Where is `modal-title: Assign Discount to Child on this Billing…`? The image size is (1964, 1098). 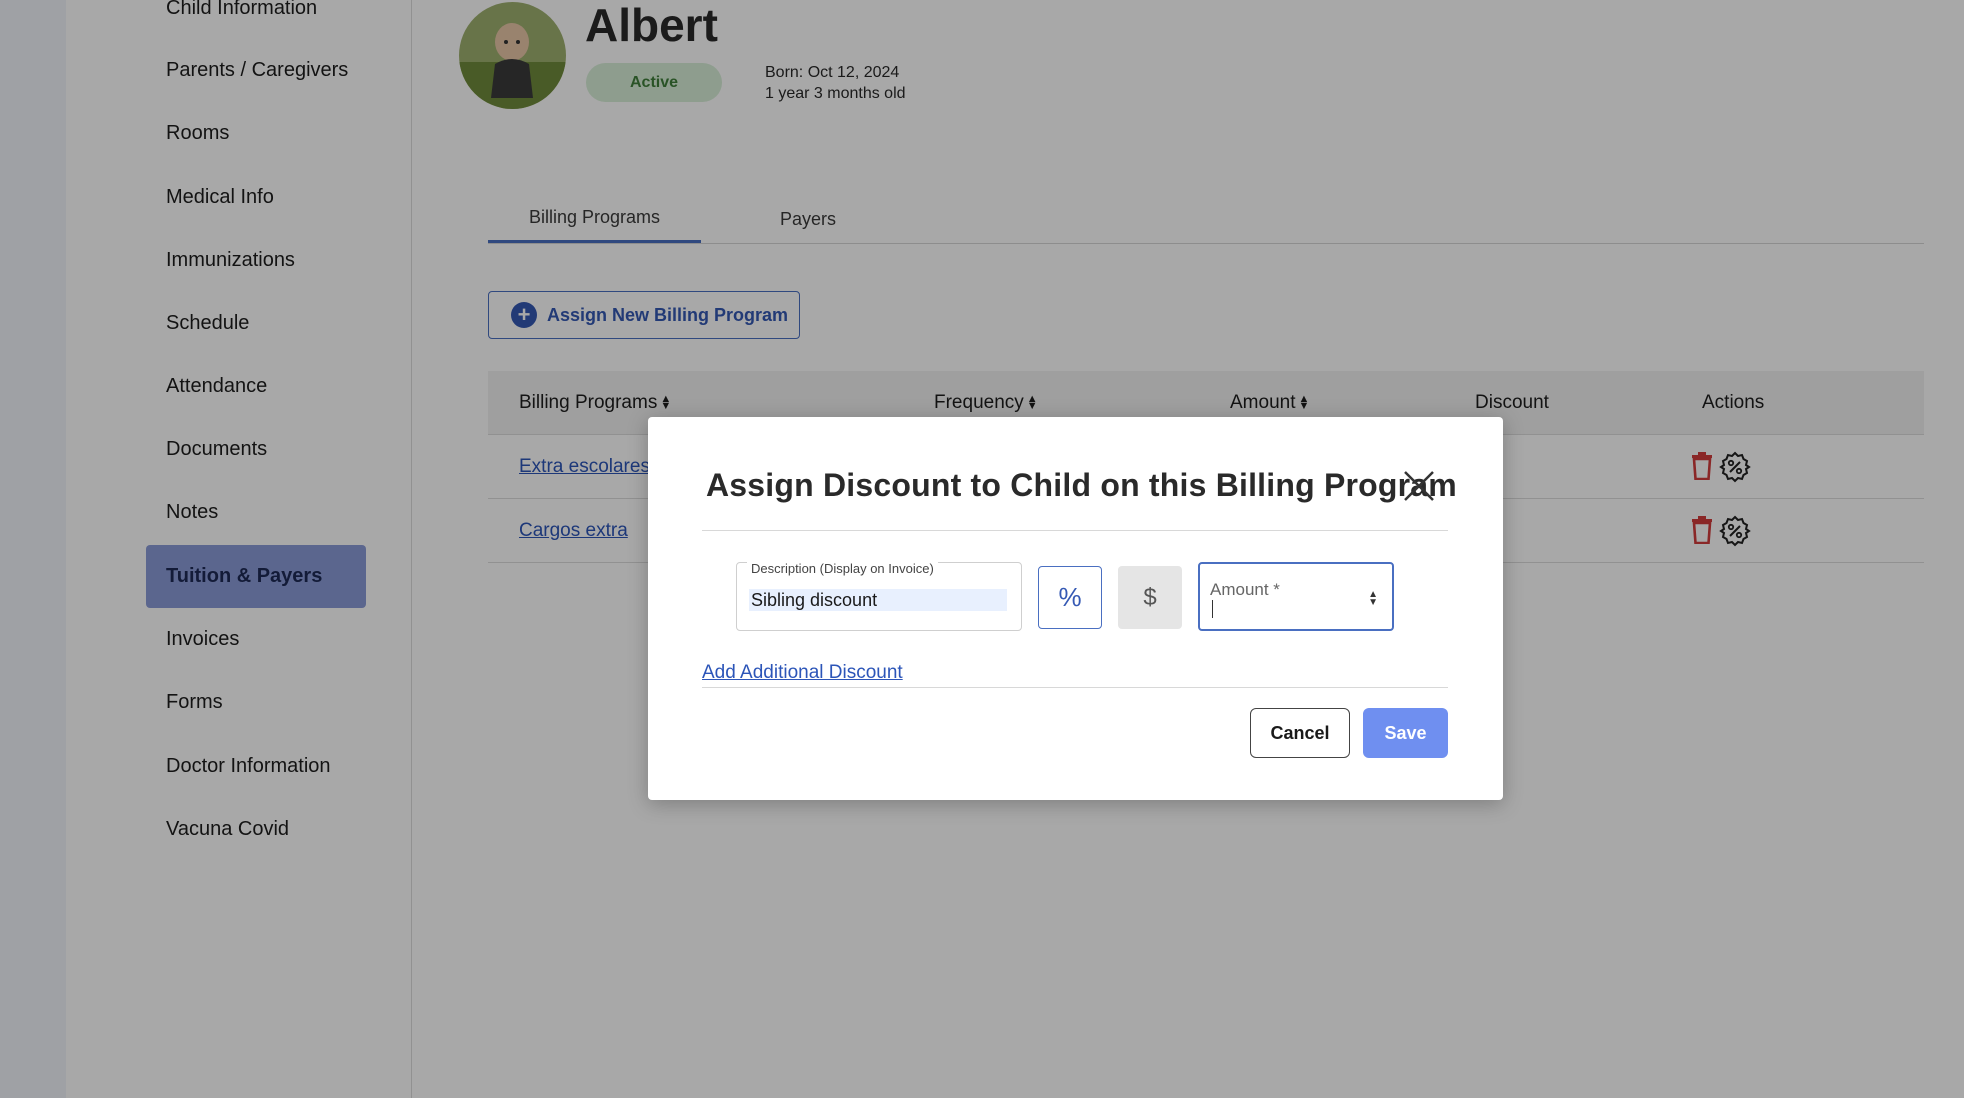 modal-title: Assign Discount to Child on this Billing… is located at coordinates (1081, 485).